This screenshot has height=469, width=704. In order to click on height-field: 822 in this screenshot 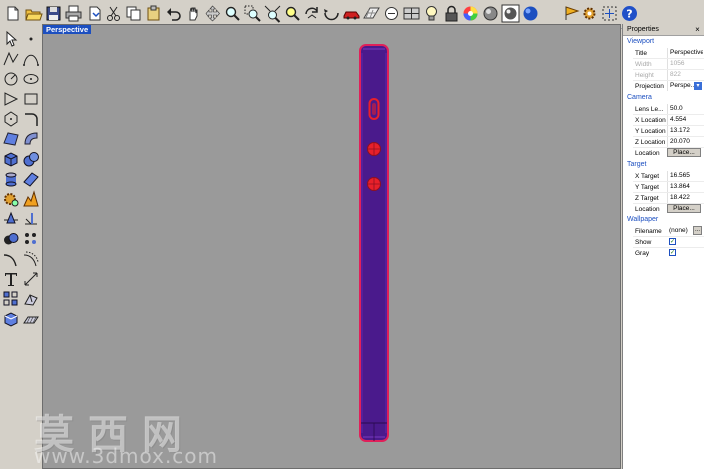, I will do `click(685, 75)`.